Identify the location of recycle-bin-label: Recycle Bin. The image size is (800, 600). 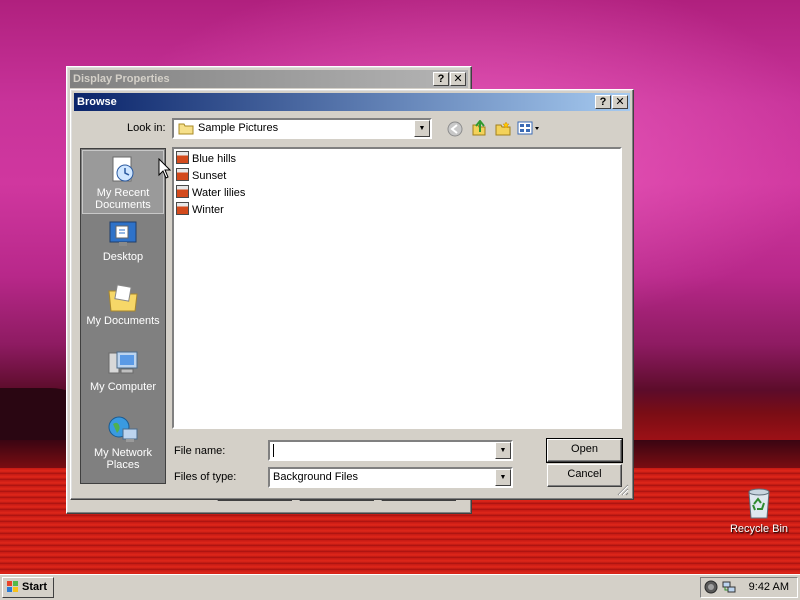
(759, 529).